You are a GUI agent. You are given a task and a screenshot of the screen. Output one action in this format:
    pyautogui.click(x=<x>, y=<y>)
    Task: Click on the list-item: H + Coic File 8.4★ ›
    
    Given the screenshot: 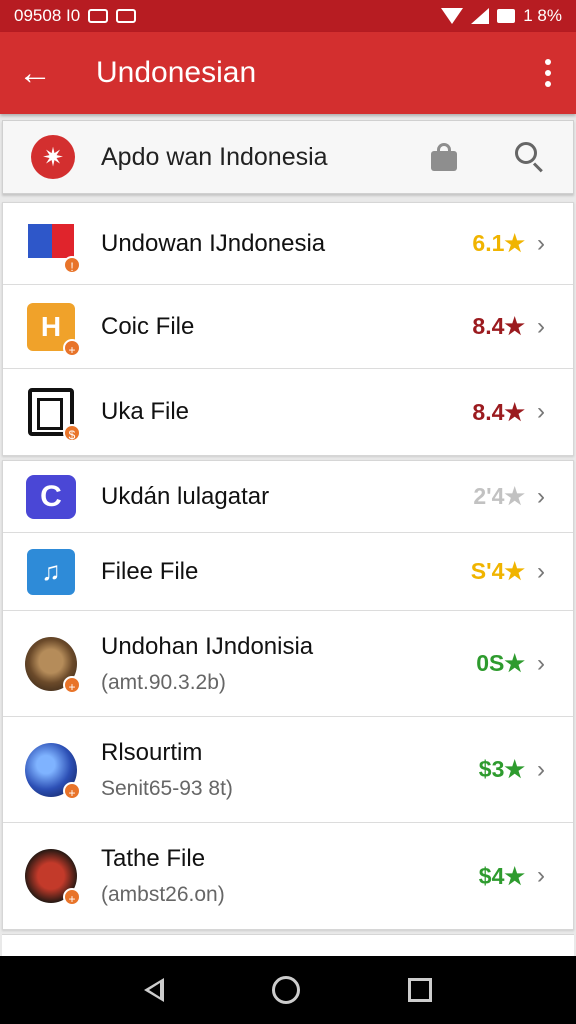 What is the action you would take?
    pyautogui.click(x=288, y=327)
    